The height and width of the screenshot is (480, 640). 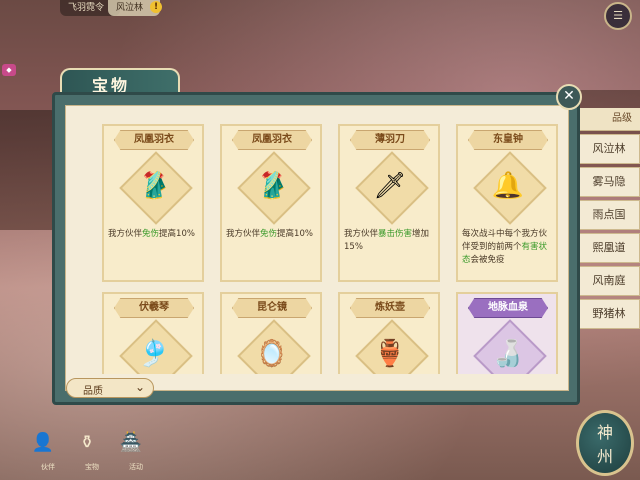 What do you see at coordinates (390, 140) in the screenshot?
I see `treasure-name: 薄羽刀` at bounding box center [390, 140].